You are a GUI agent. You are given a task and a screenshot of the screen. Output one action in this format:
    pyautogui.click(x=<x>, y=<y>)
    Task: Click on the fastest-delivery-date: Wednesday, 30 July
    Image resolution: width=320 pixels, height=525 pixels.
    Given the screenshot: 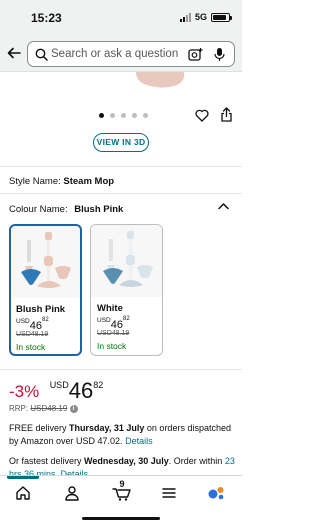 What is the action you would take?
    pyautogui.click(x=126, y=461)
    